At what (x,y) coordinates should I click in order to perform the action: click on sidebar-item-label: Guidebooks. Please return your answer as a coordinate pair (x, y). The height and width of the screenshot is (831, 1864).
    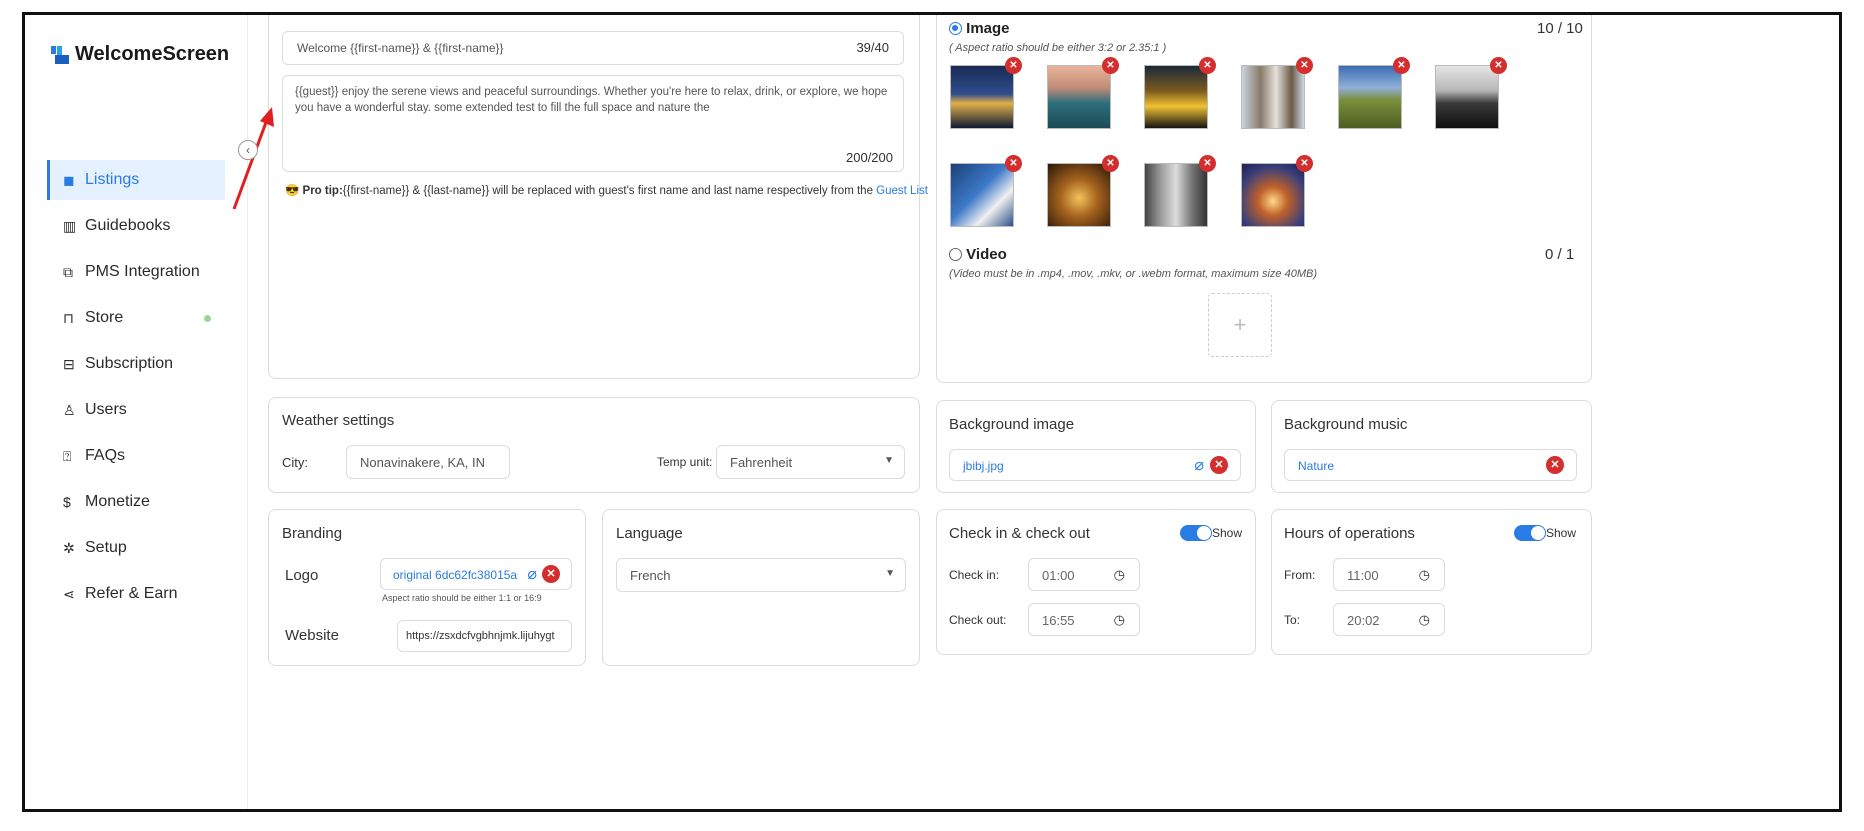
    Looking at the image, I should click on (128, 225).